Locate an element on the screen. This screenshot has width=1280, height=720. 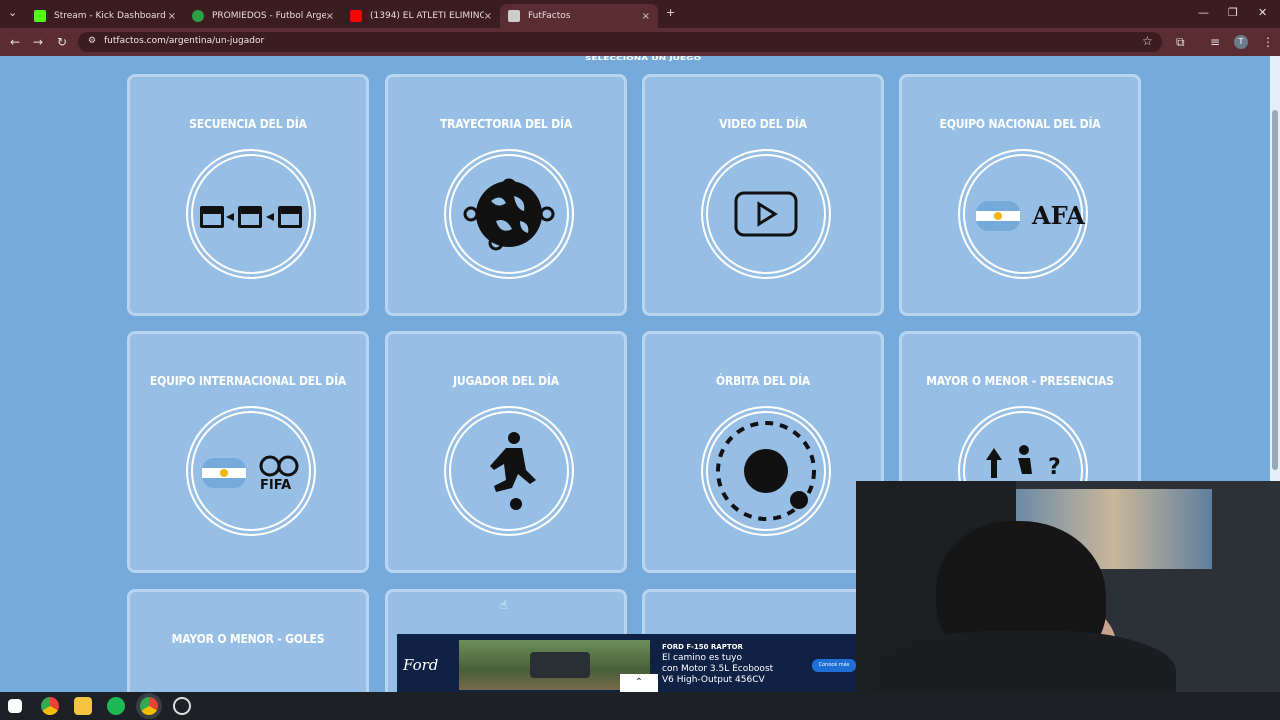
futfactos-icon is located at coordinates (514, 16).